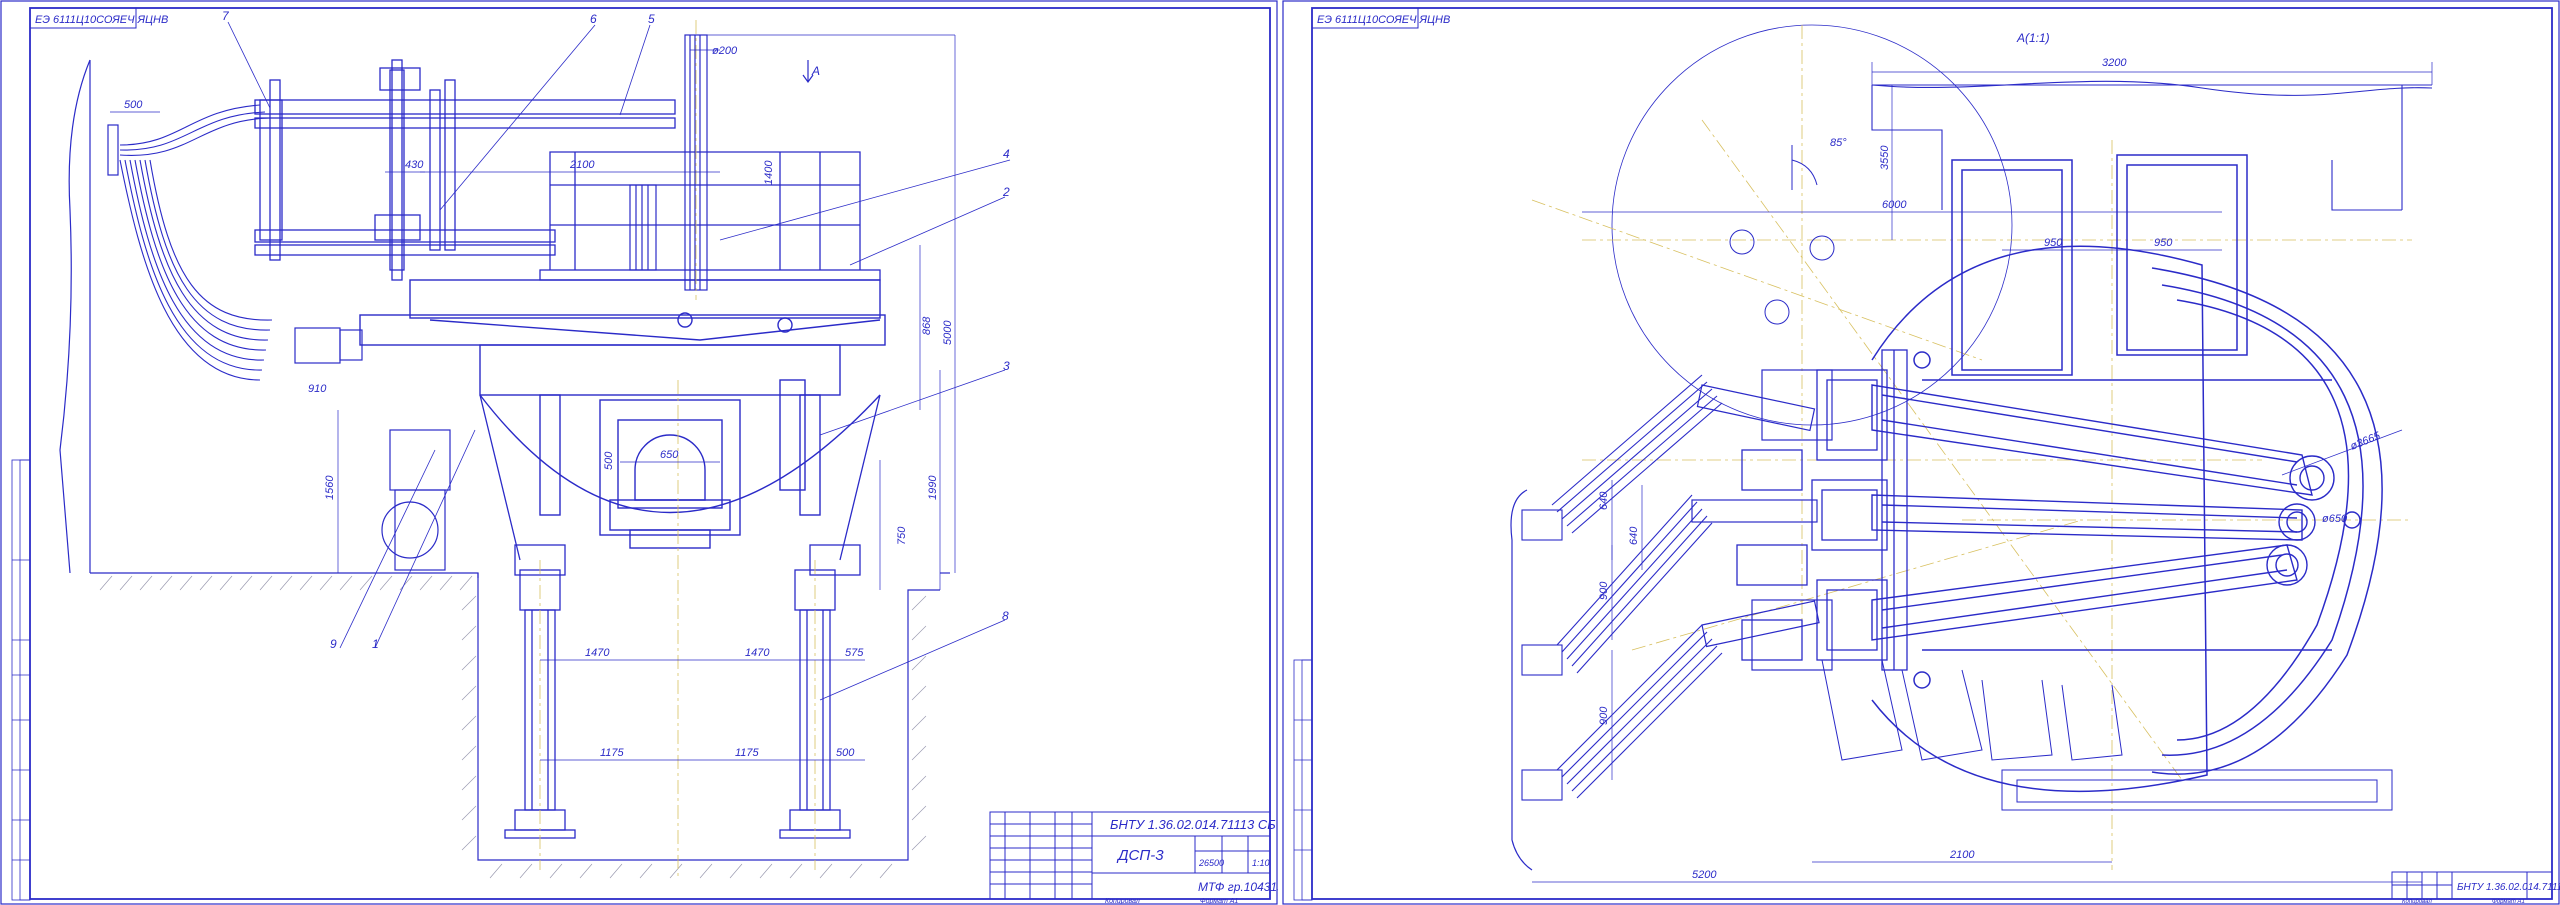  What do you see at coordinates (854, 653) in the screenshot?
I see `dim-575: 575` at bounding box center [854, 653].